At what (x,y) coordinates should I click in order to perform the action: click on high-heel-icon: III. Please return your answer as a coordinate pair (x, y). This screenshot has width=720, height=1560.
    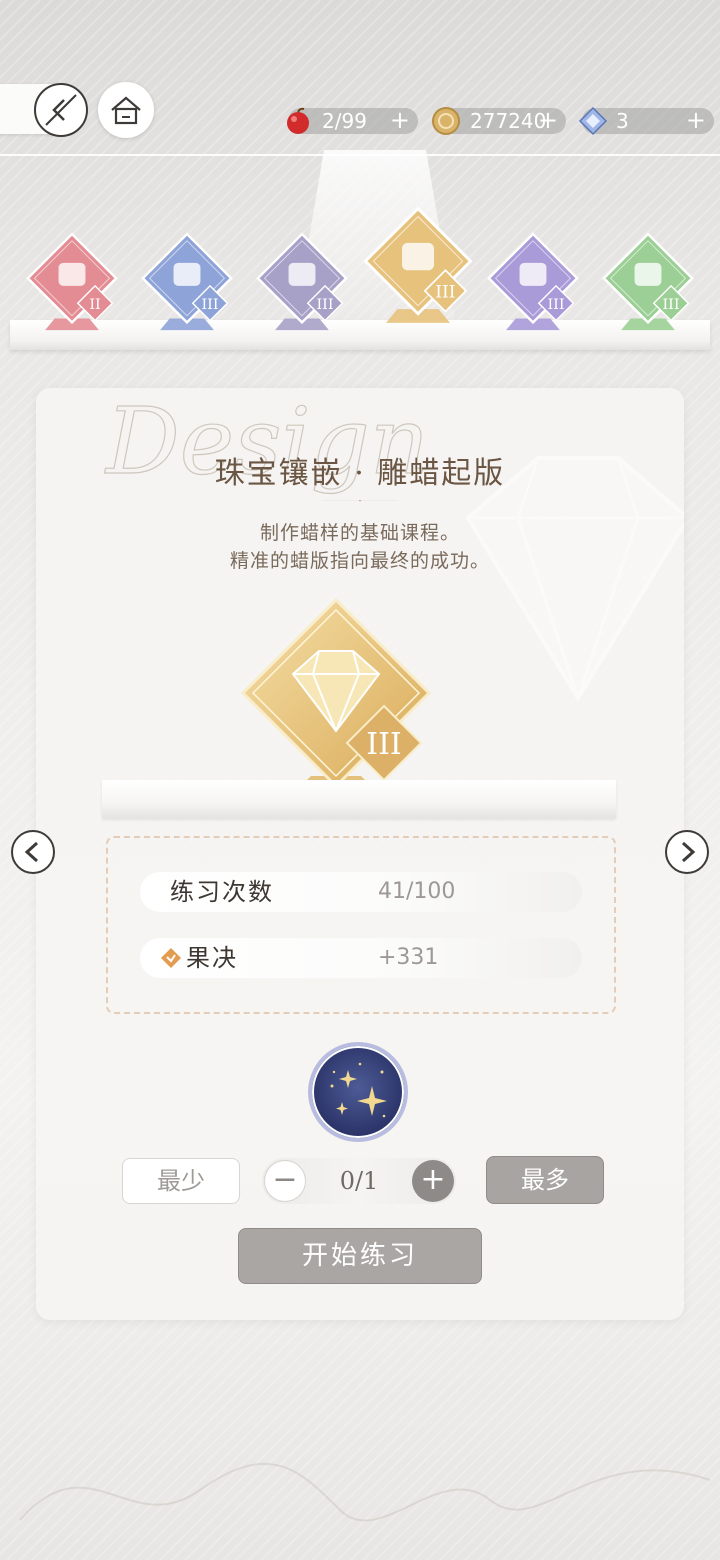
    Looking at the image, I should click on (187, 281).